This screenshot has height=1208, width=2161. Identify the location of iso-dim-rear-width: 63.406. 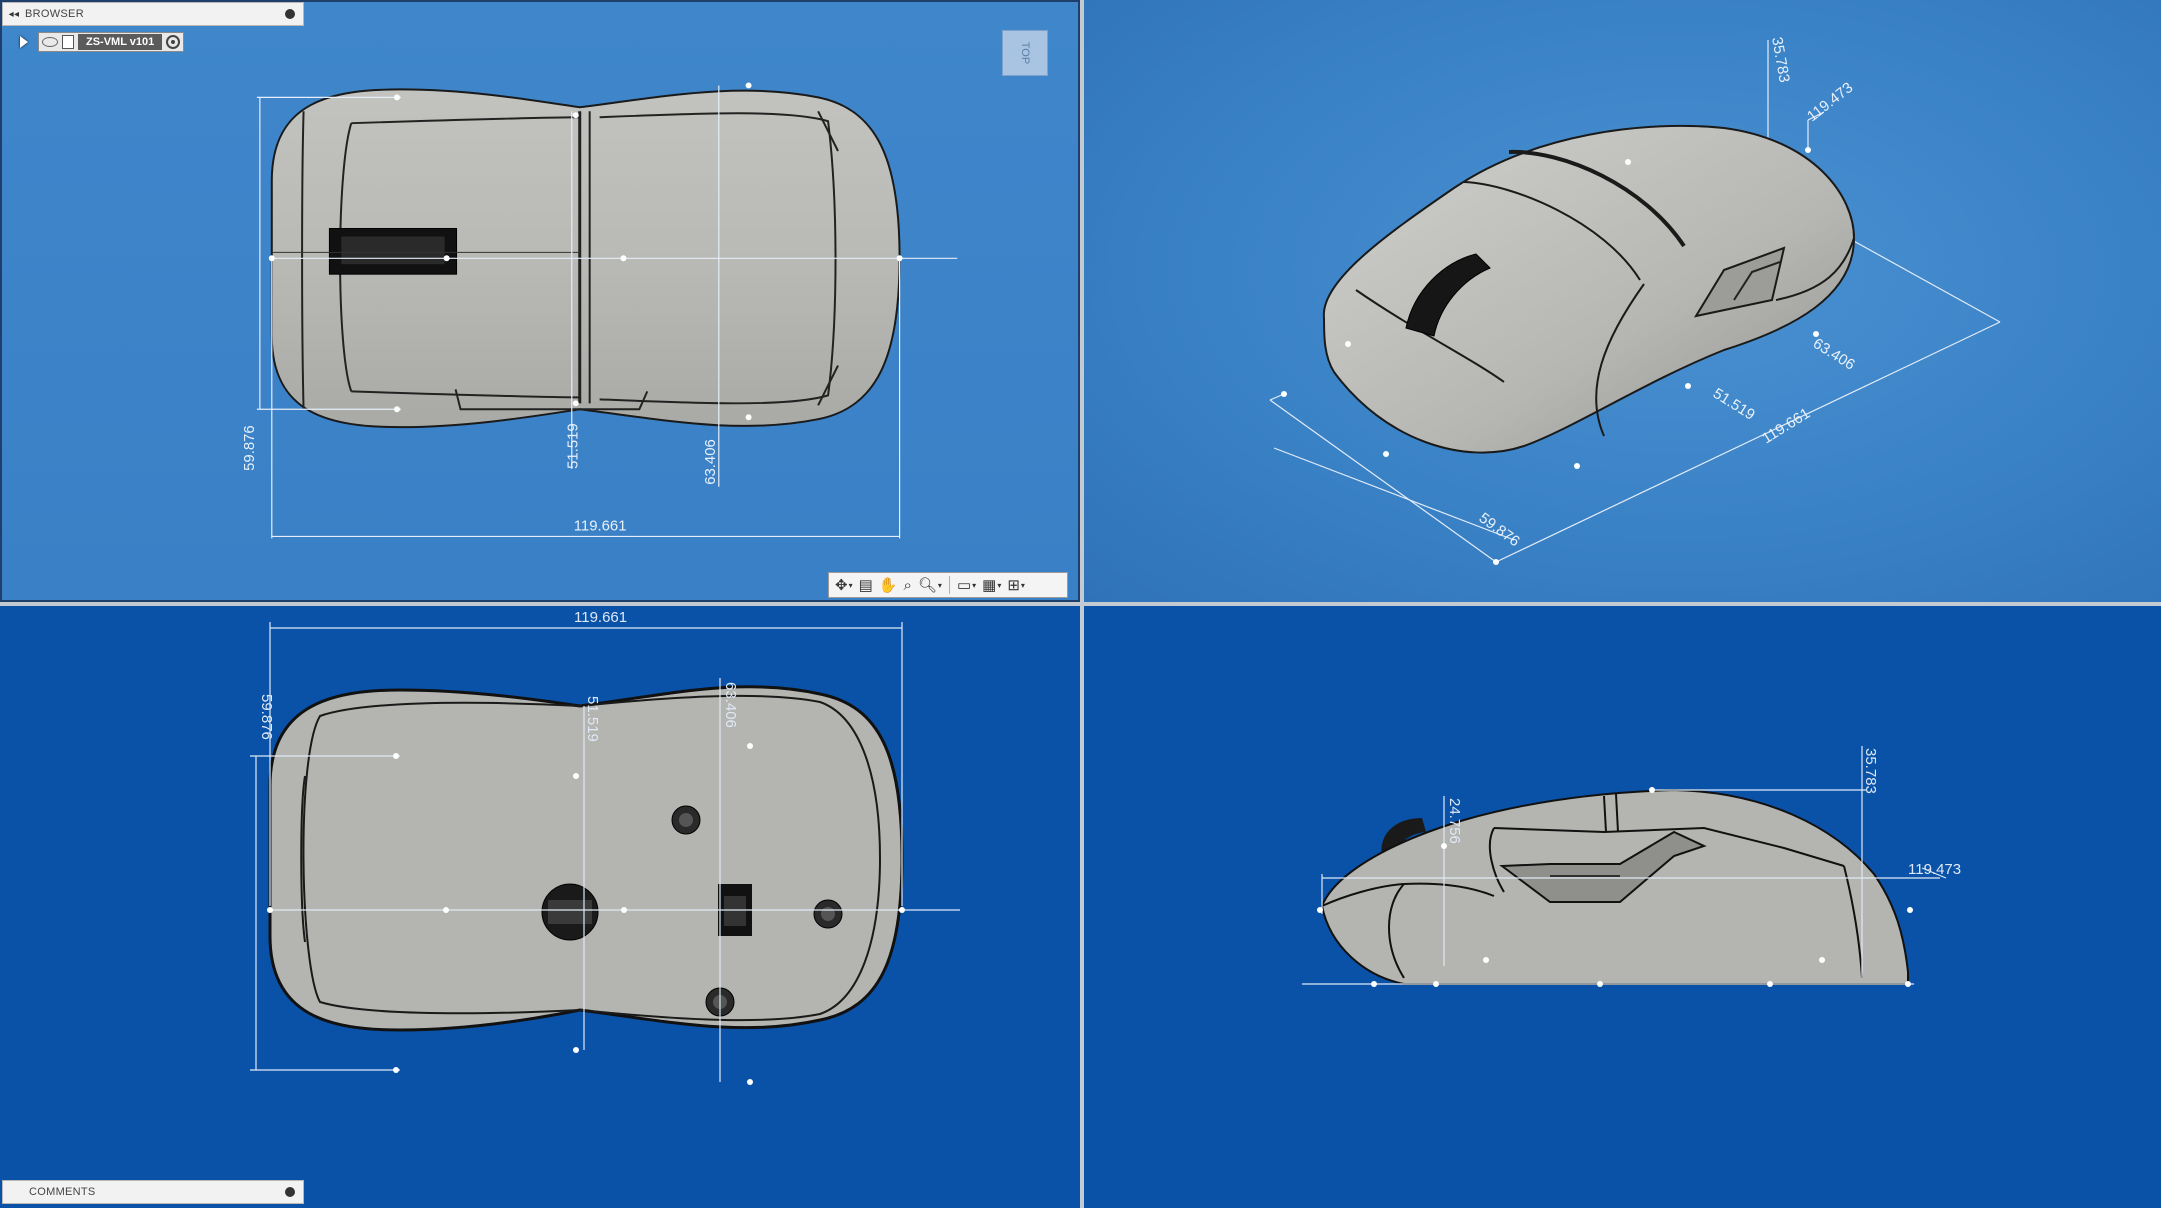
(1834, 354).